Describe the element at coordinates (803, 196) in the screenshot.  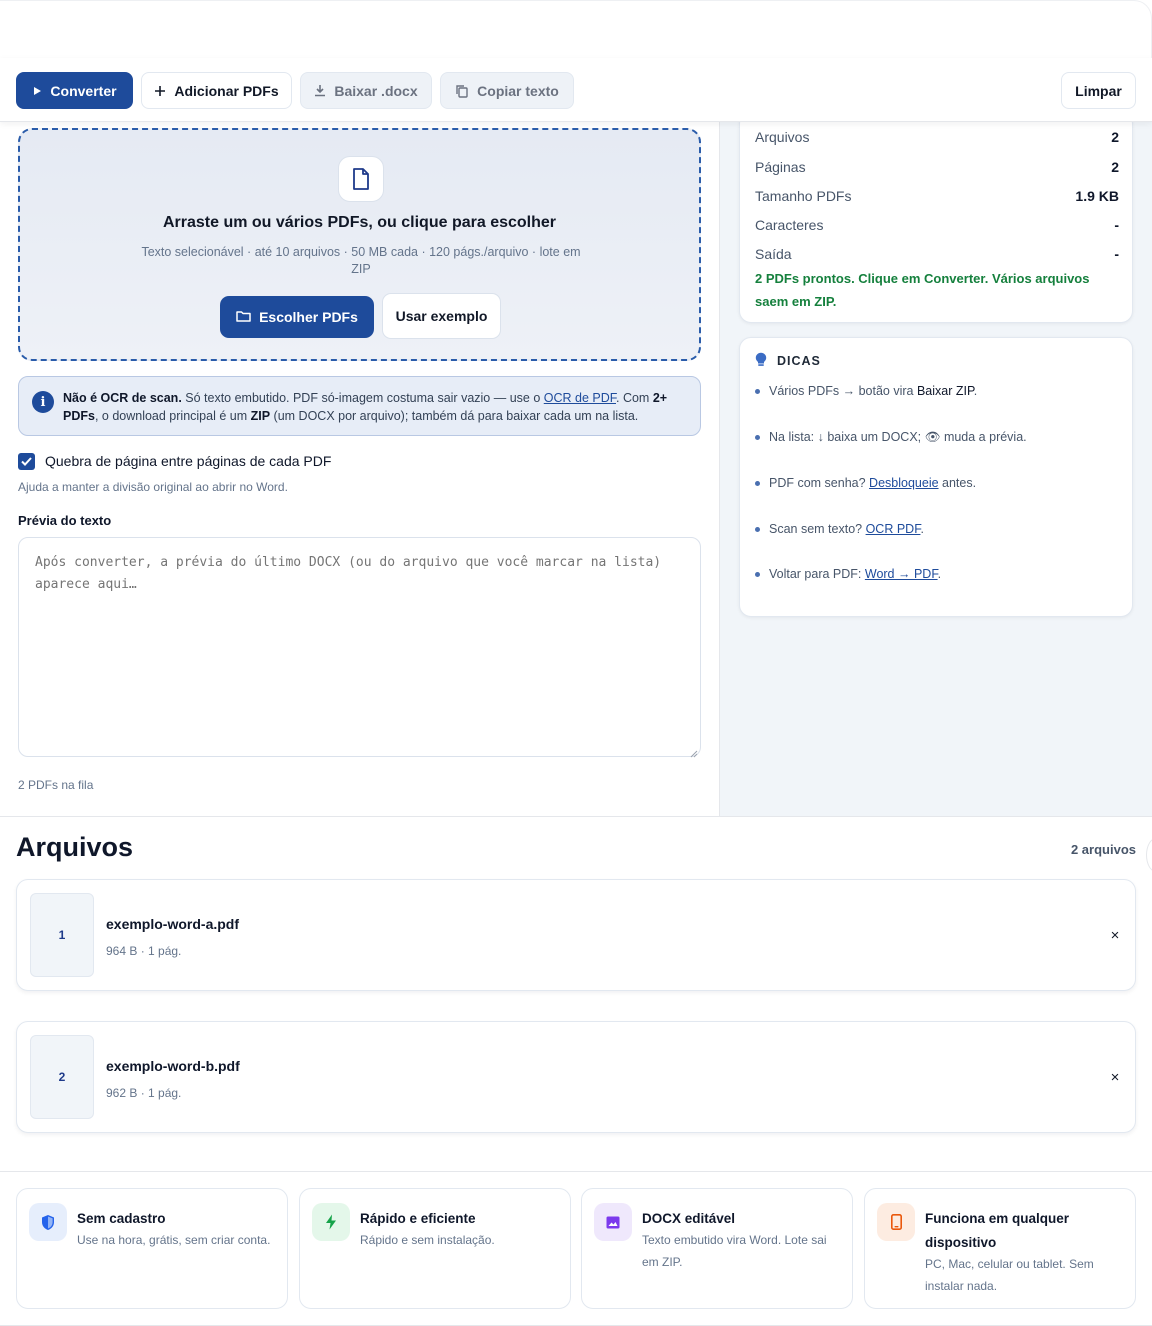
I see `stat-key: Tamanho PDFs` at that location.